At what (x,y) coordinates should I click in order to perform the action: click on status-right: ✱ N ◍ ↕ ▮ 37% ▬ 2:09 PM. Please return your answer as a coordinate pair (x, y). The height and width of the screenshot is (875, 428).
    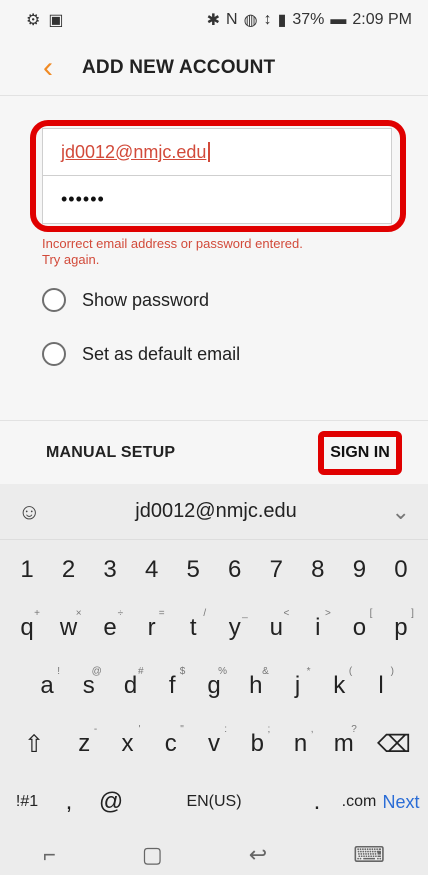
    Looking at the image, I should click on (309, 20).